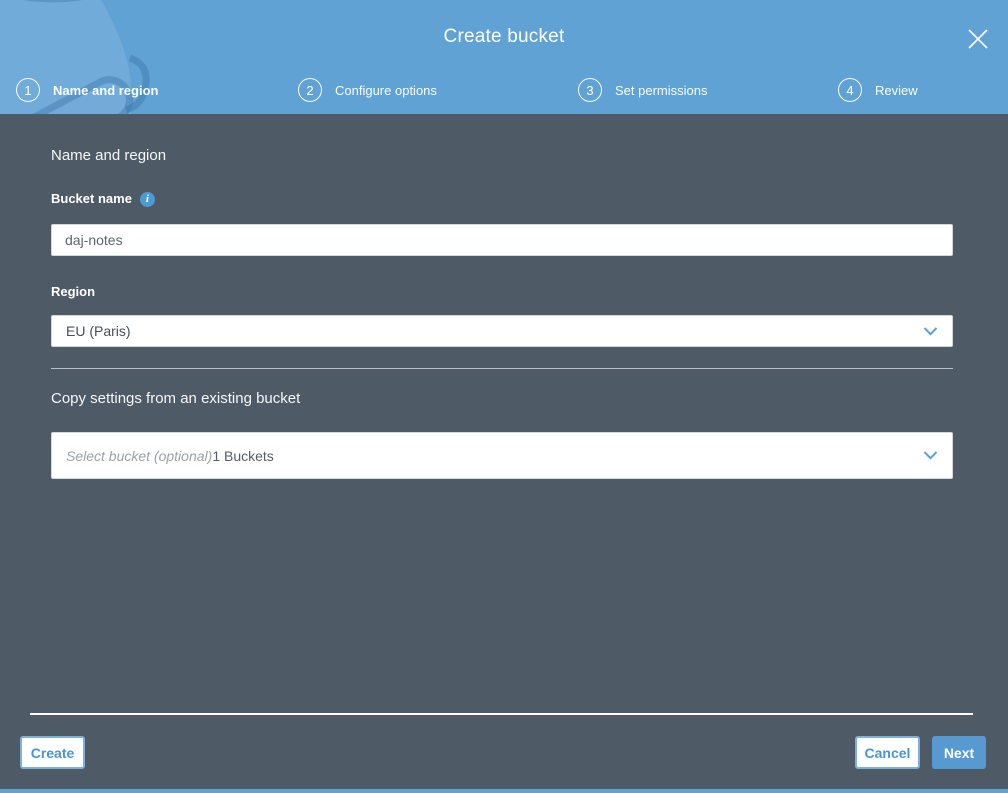  I want to click on copy-bucket-select: Select bucket (optional) 1 Buckets, so click(502, 455).